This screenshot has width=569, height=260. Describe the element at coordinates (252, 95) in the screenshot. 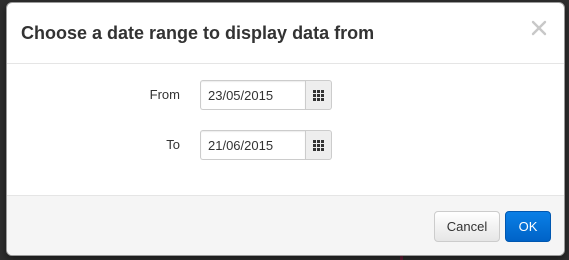

I see `from-date-input` at that location.